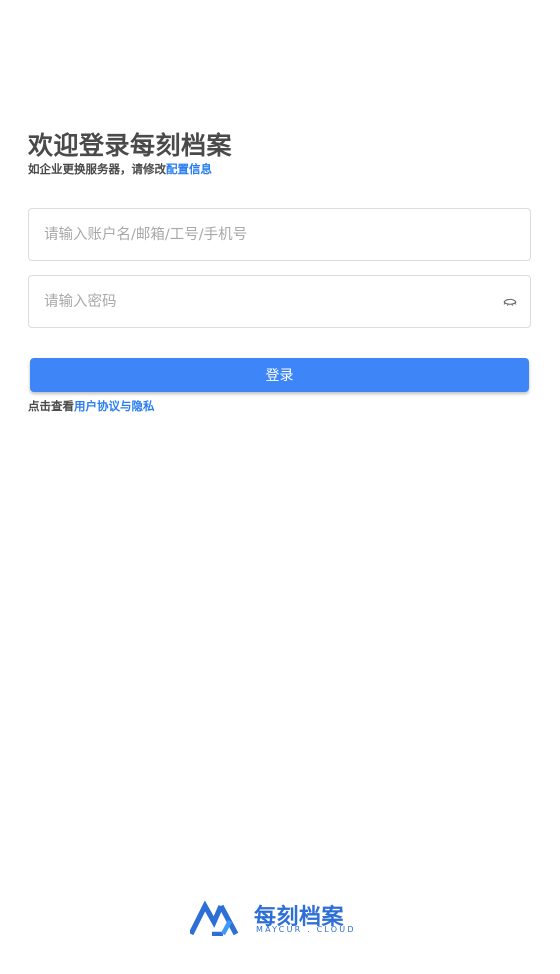  I want to click on account-field, so click(279, 234).